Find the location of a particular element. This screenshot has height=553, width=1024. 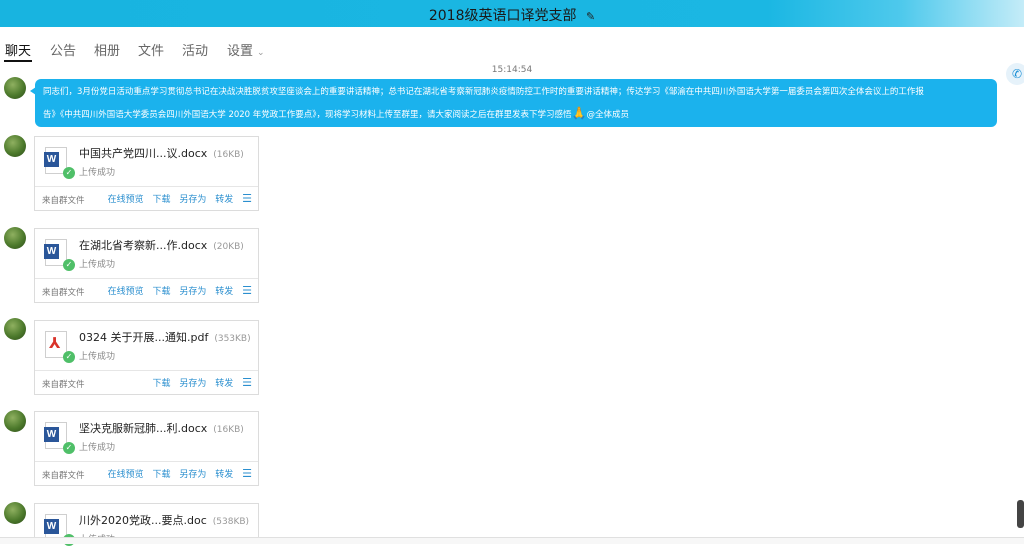

tab-settings: 设置 ⌄ is located at coordinates (246, 49).